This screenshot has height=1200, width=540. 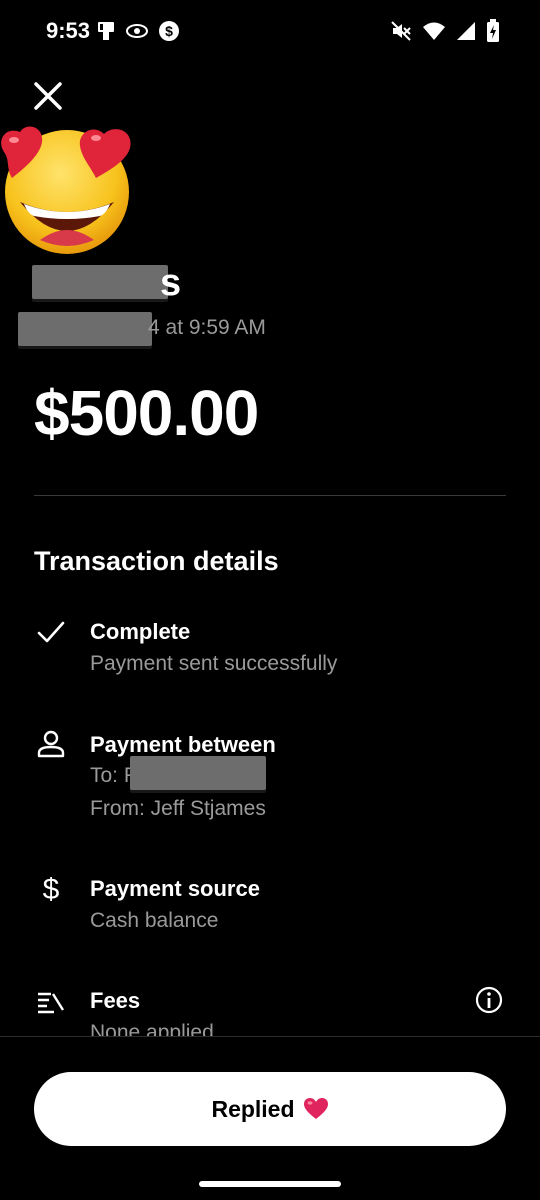 What do you see at coordinates (51, 1003) in the screenshot?
I see `fees-list-icon` at bounding box center [51, 1003].